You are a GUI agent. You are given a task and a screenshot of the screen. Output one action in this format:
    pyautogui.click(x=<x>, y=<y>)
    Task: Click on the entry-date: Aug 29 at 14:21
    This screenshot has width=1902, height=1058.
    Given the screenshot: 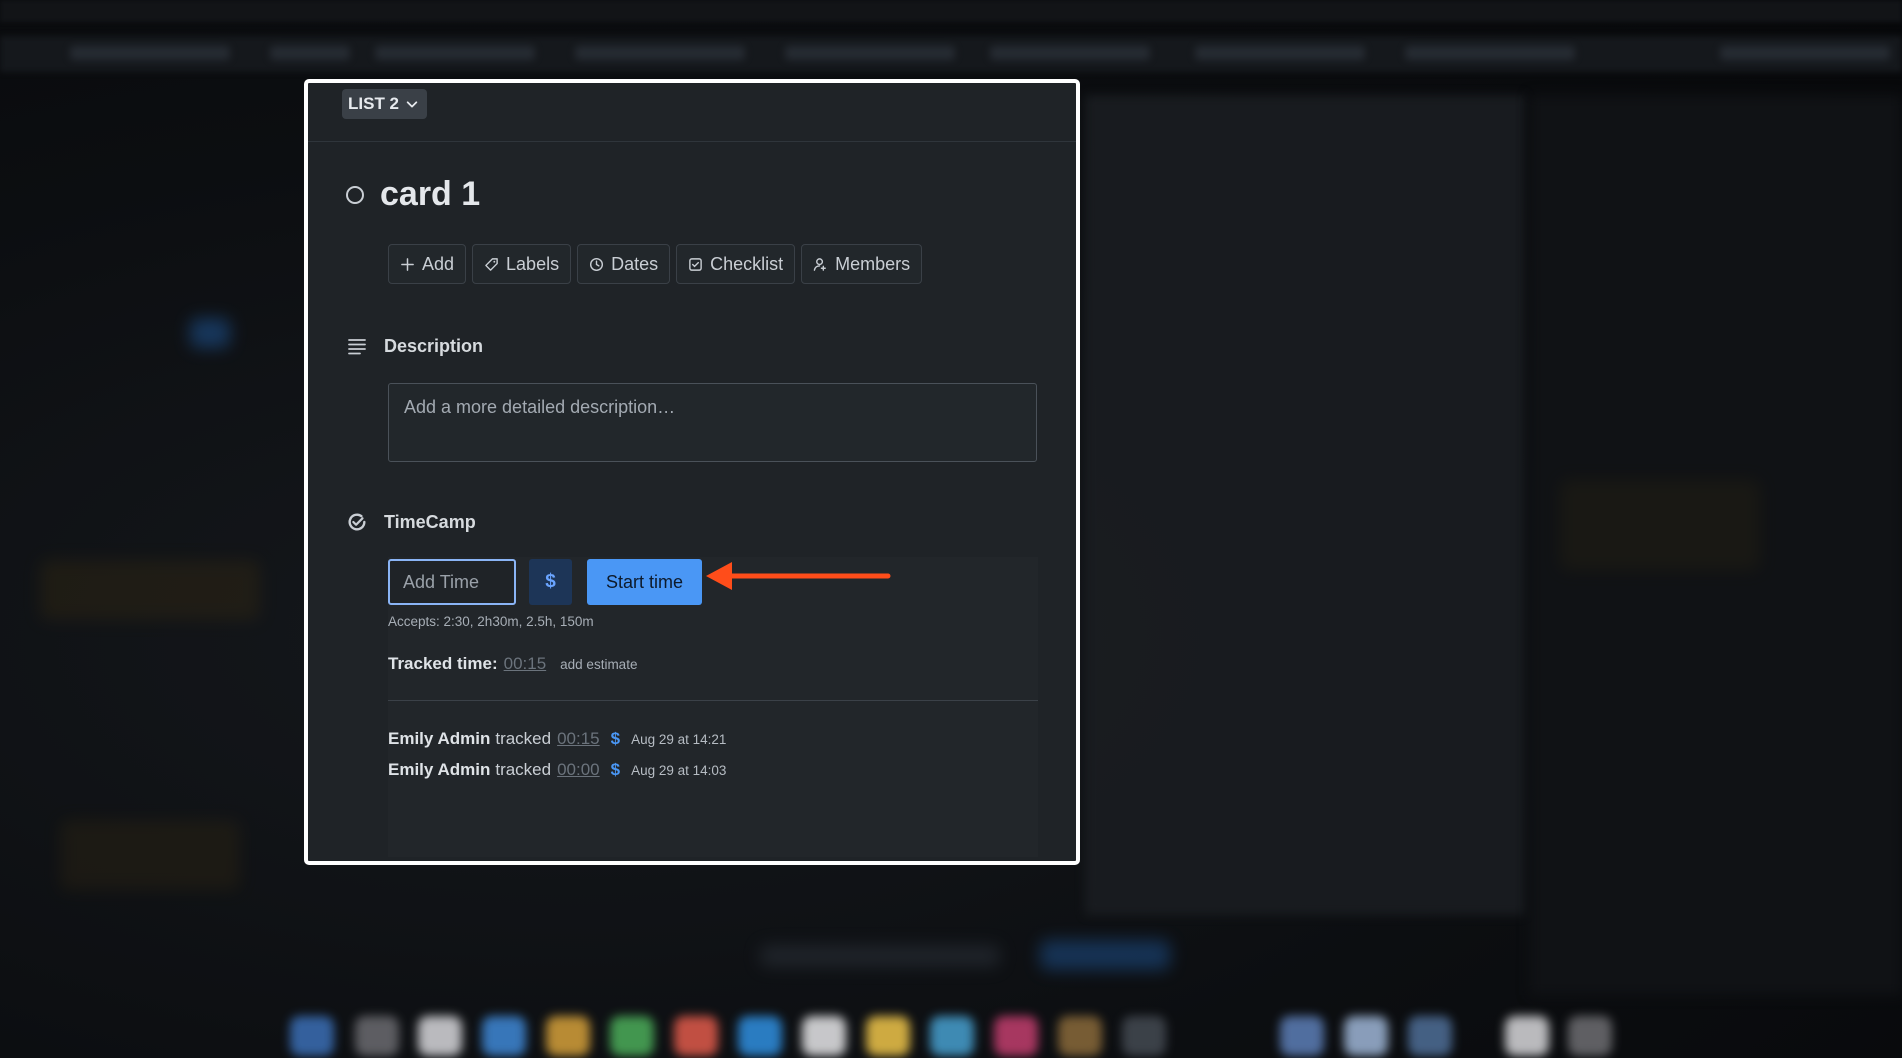 What is the action you would take?
    pyautogui.click(x=679, y=739)
    